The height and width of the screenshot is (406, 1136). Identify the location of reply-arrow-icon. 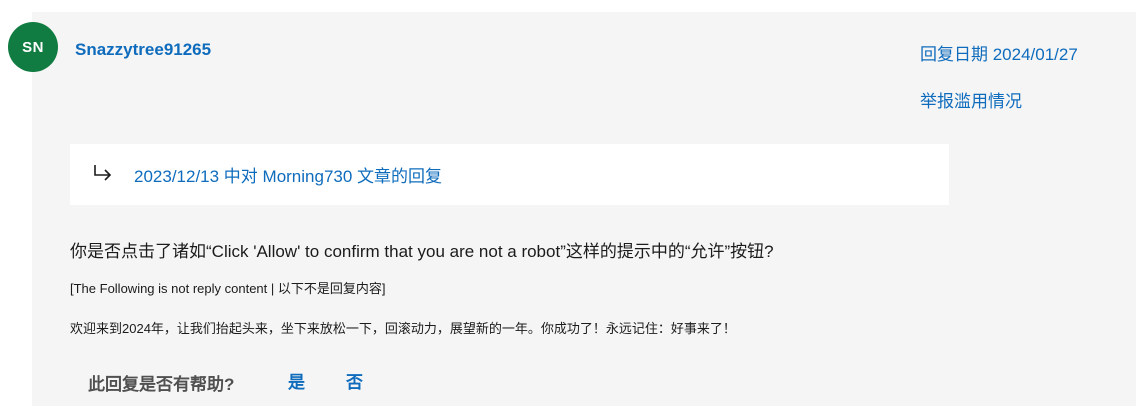
(103, 173).